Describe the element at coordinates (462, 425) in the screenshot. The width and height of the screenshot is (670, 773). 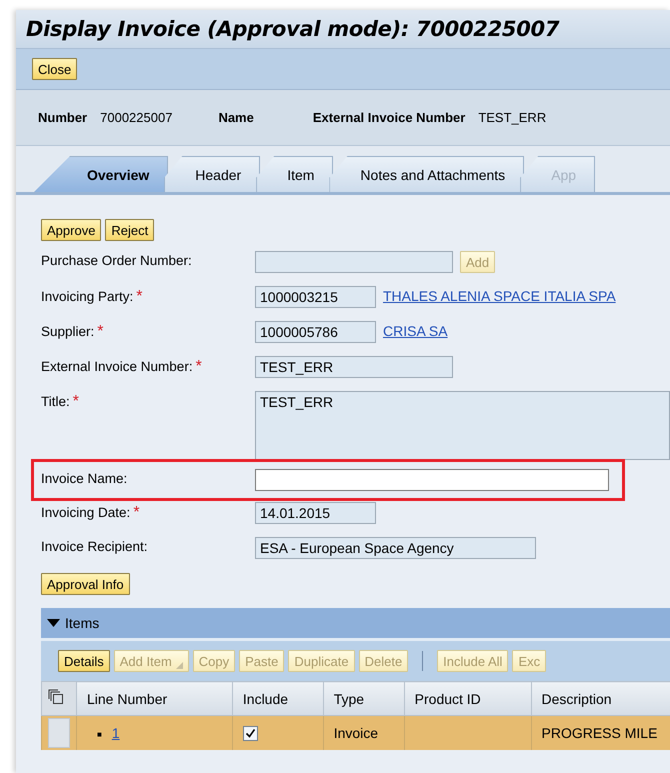
I see `text-area: TEST_ERR` at that location.